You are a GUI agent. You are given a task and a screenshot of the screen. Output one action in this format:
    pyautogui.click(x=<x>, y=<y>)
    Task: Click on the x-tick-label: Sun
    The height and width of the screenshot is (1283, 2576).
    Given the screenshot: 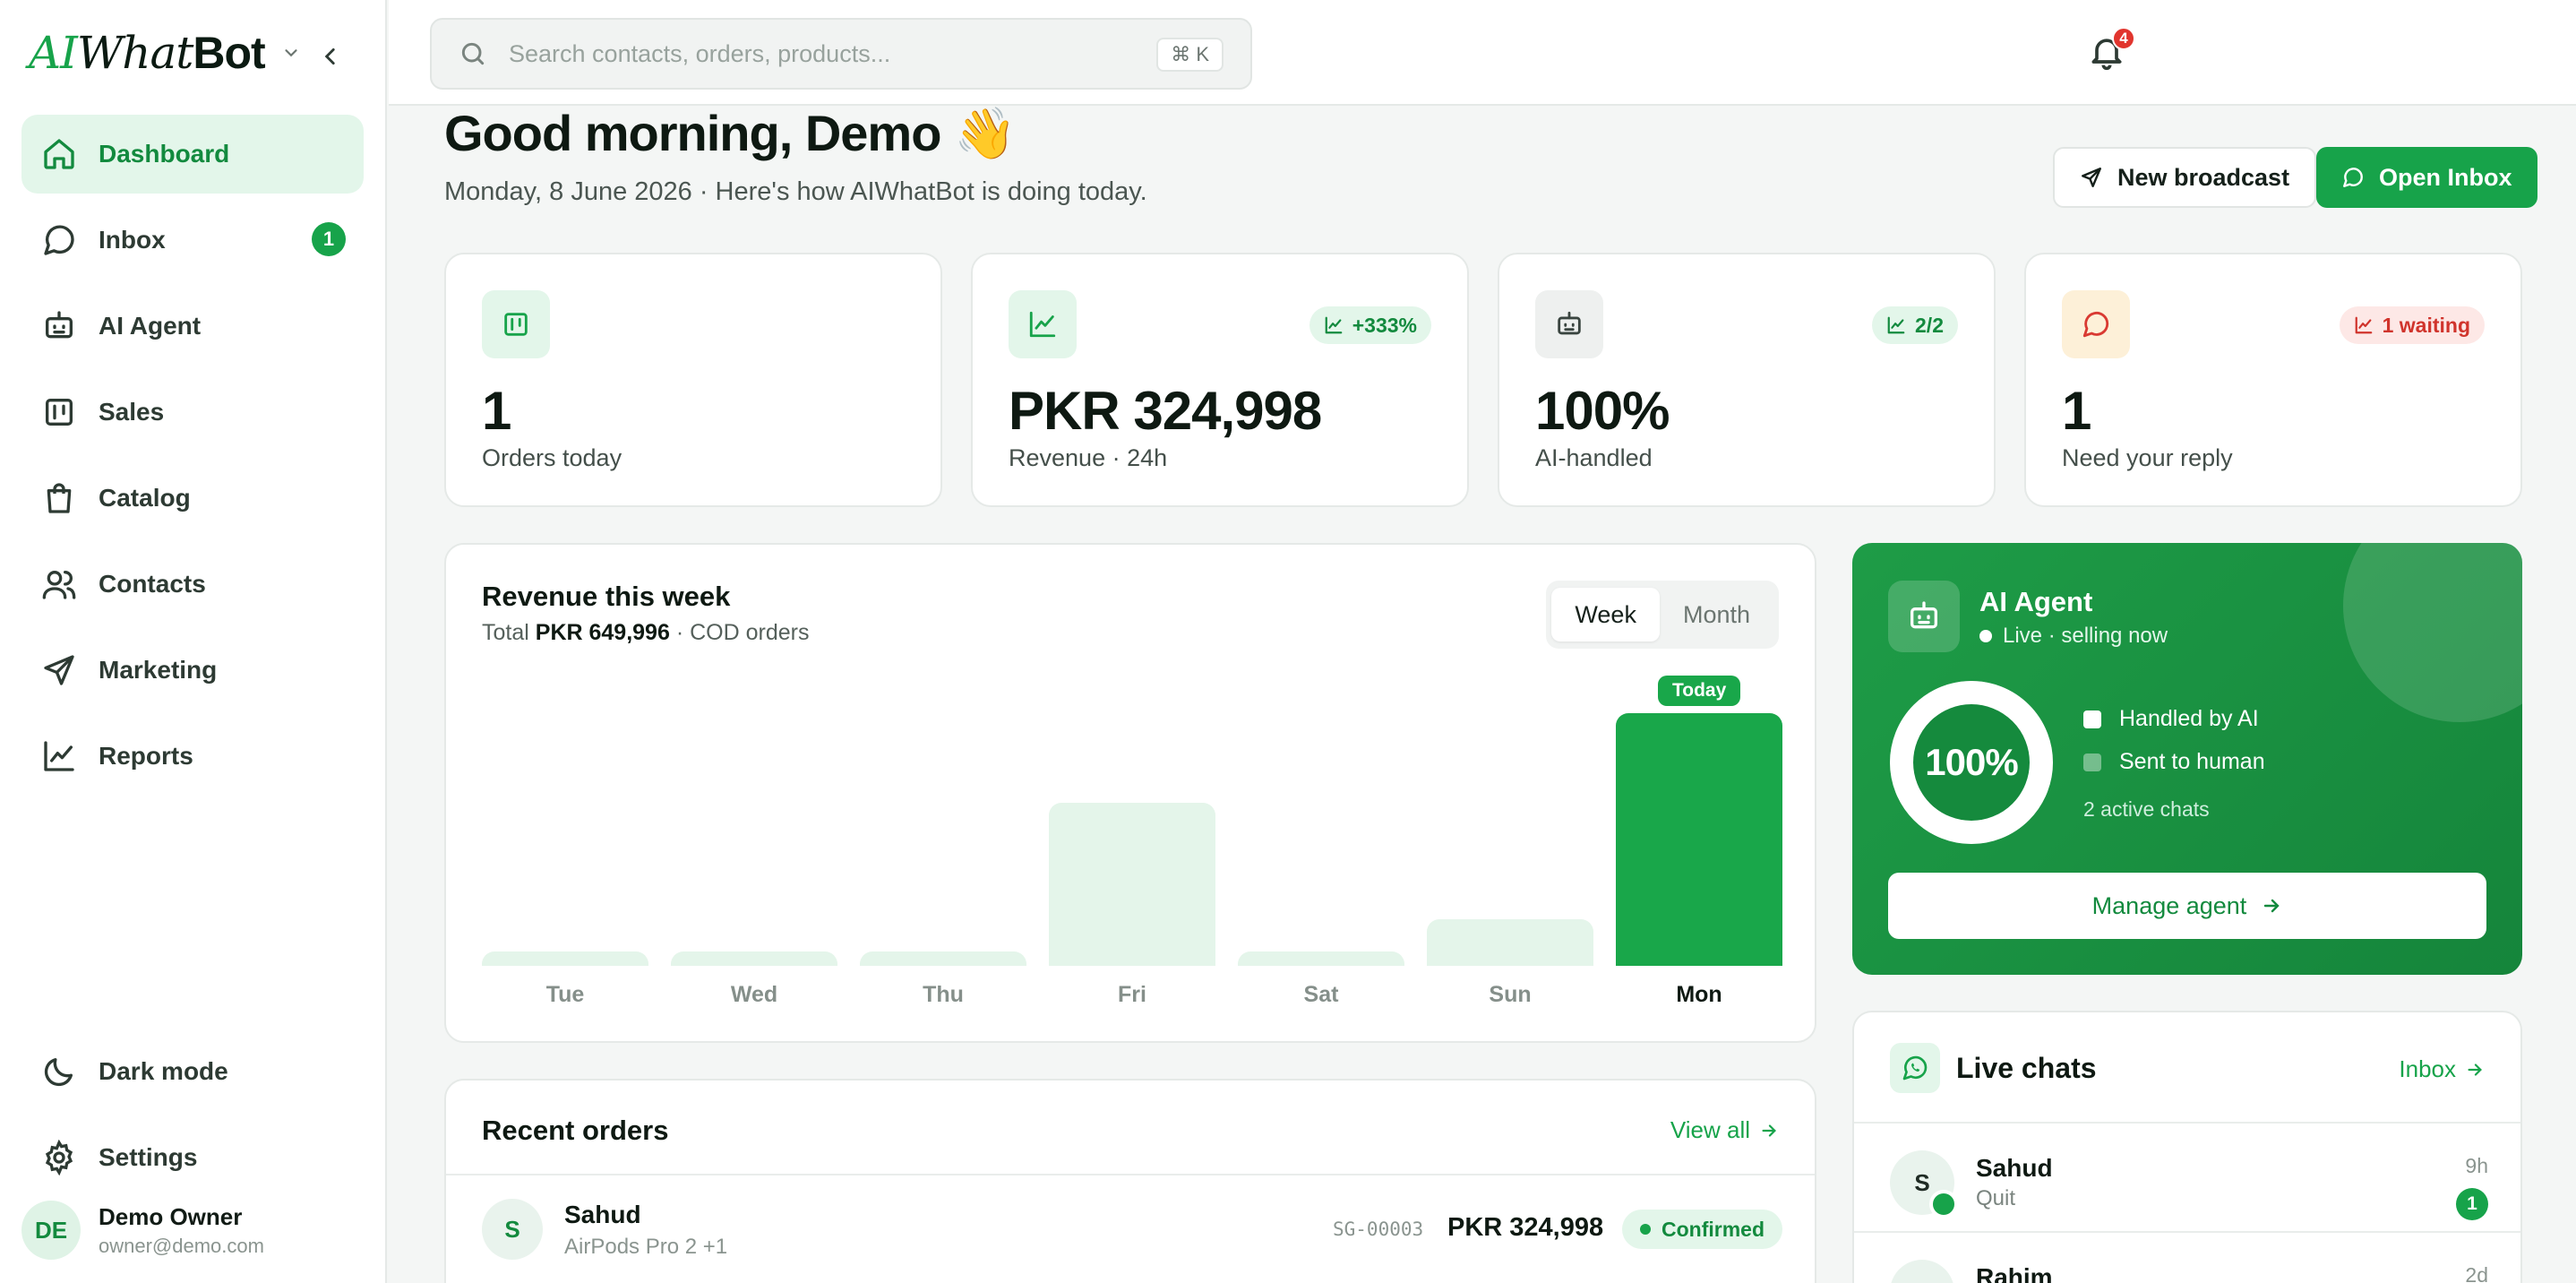 What is the action you would take?
    pyautogui.click(x=1510, y=994)
    